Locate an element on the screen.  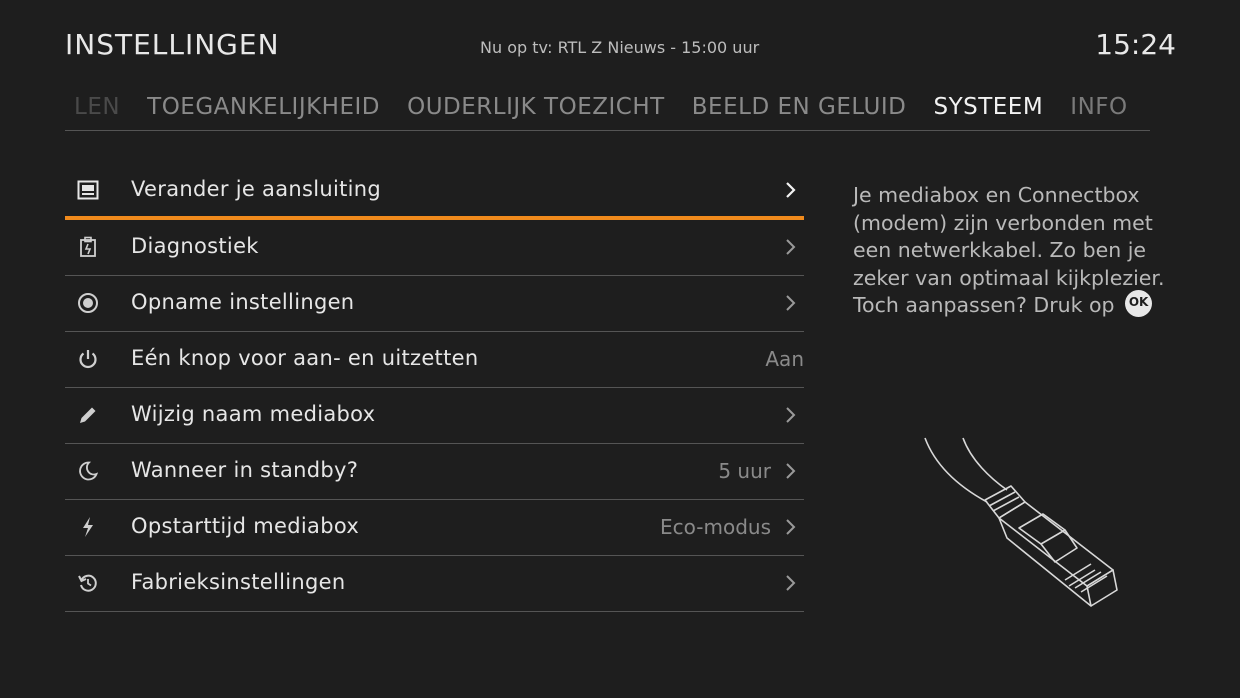
menu-item-label: Verander je aansluiting is located at coordinates (256, 189).